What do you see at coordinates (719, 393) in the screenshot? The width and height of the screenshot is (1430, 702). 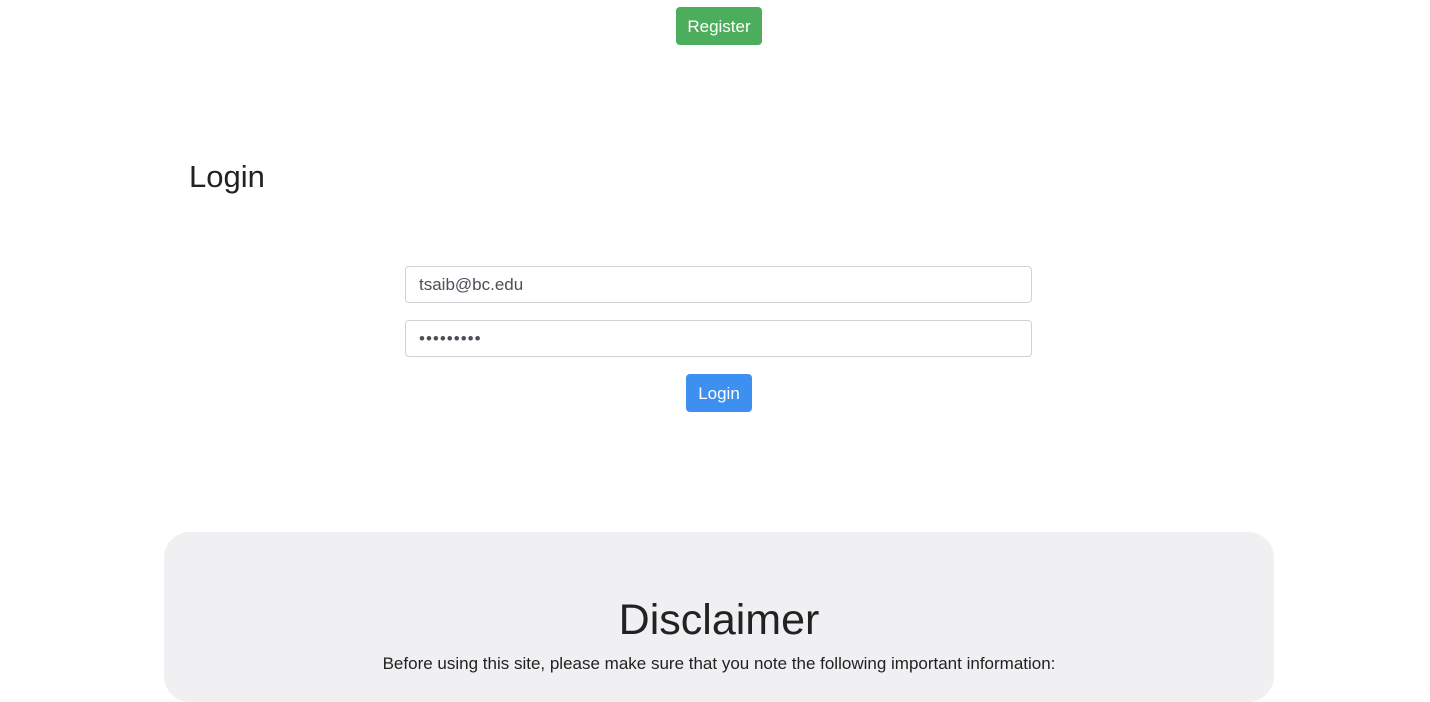 I see `login-button: Login` at bounding box center [719, 393].